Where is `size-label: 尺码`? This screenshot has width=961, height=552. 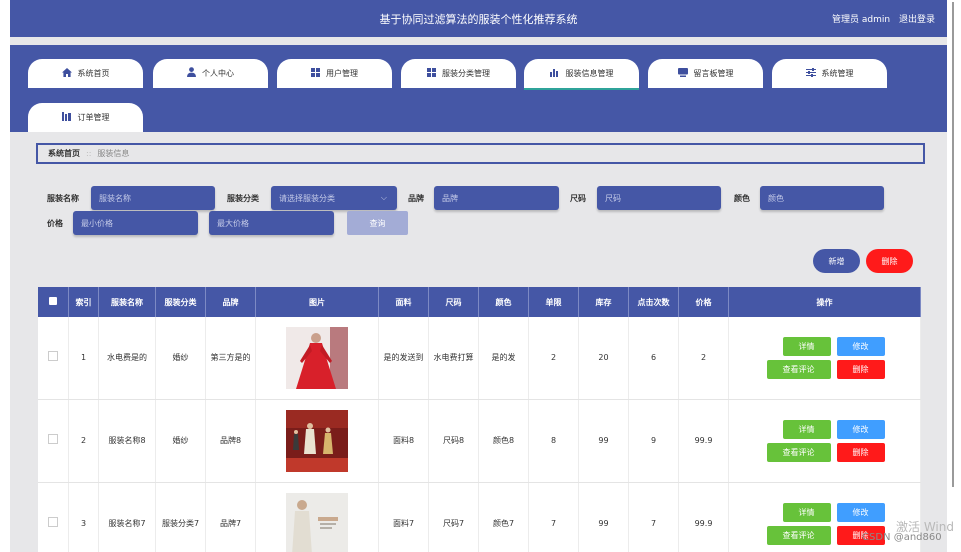 size-label: 尺码 is located at coordinates (578, 198).